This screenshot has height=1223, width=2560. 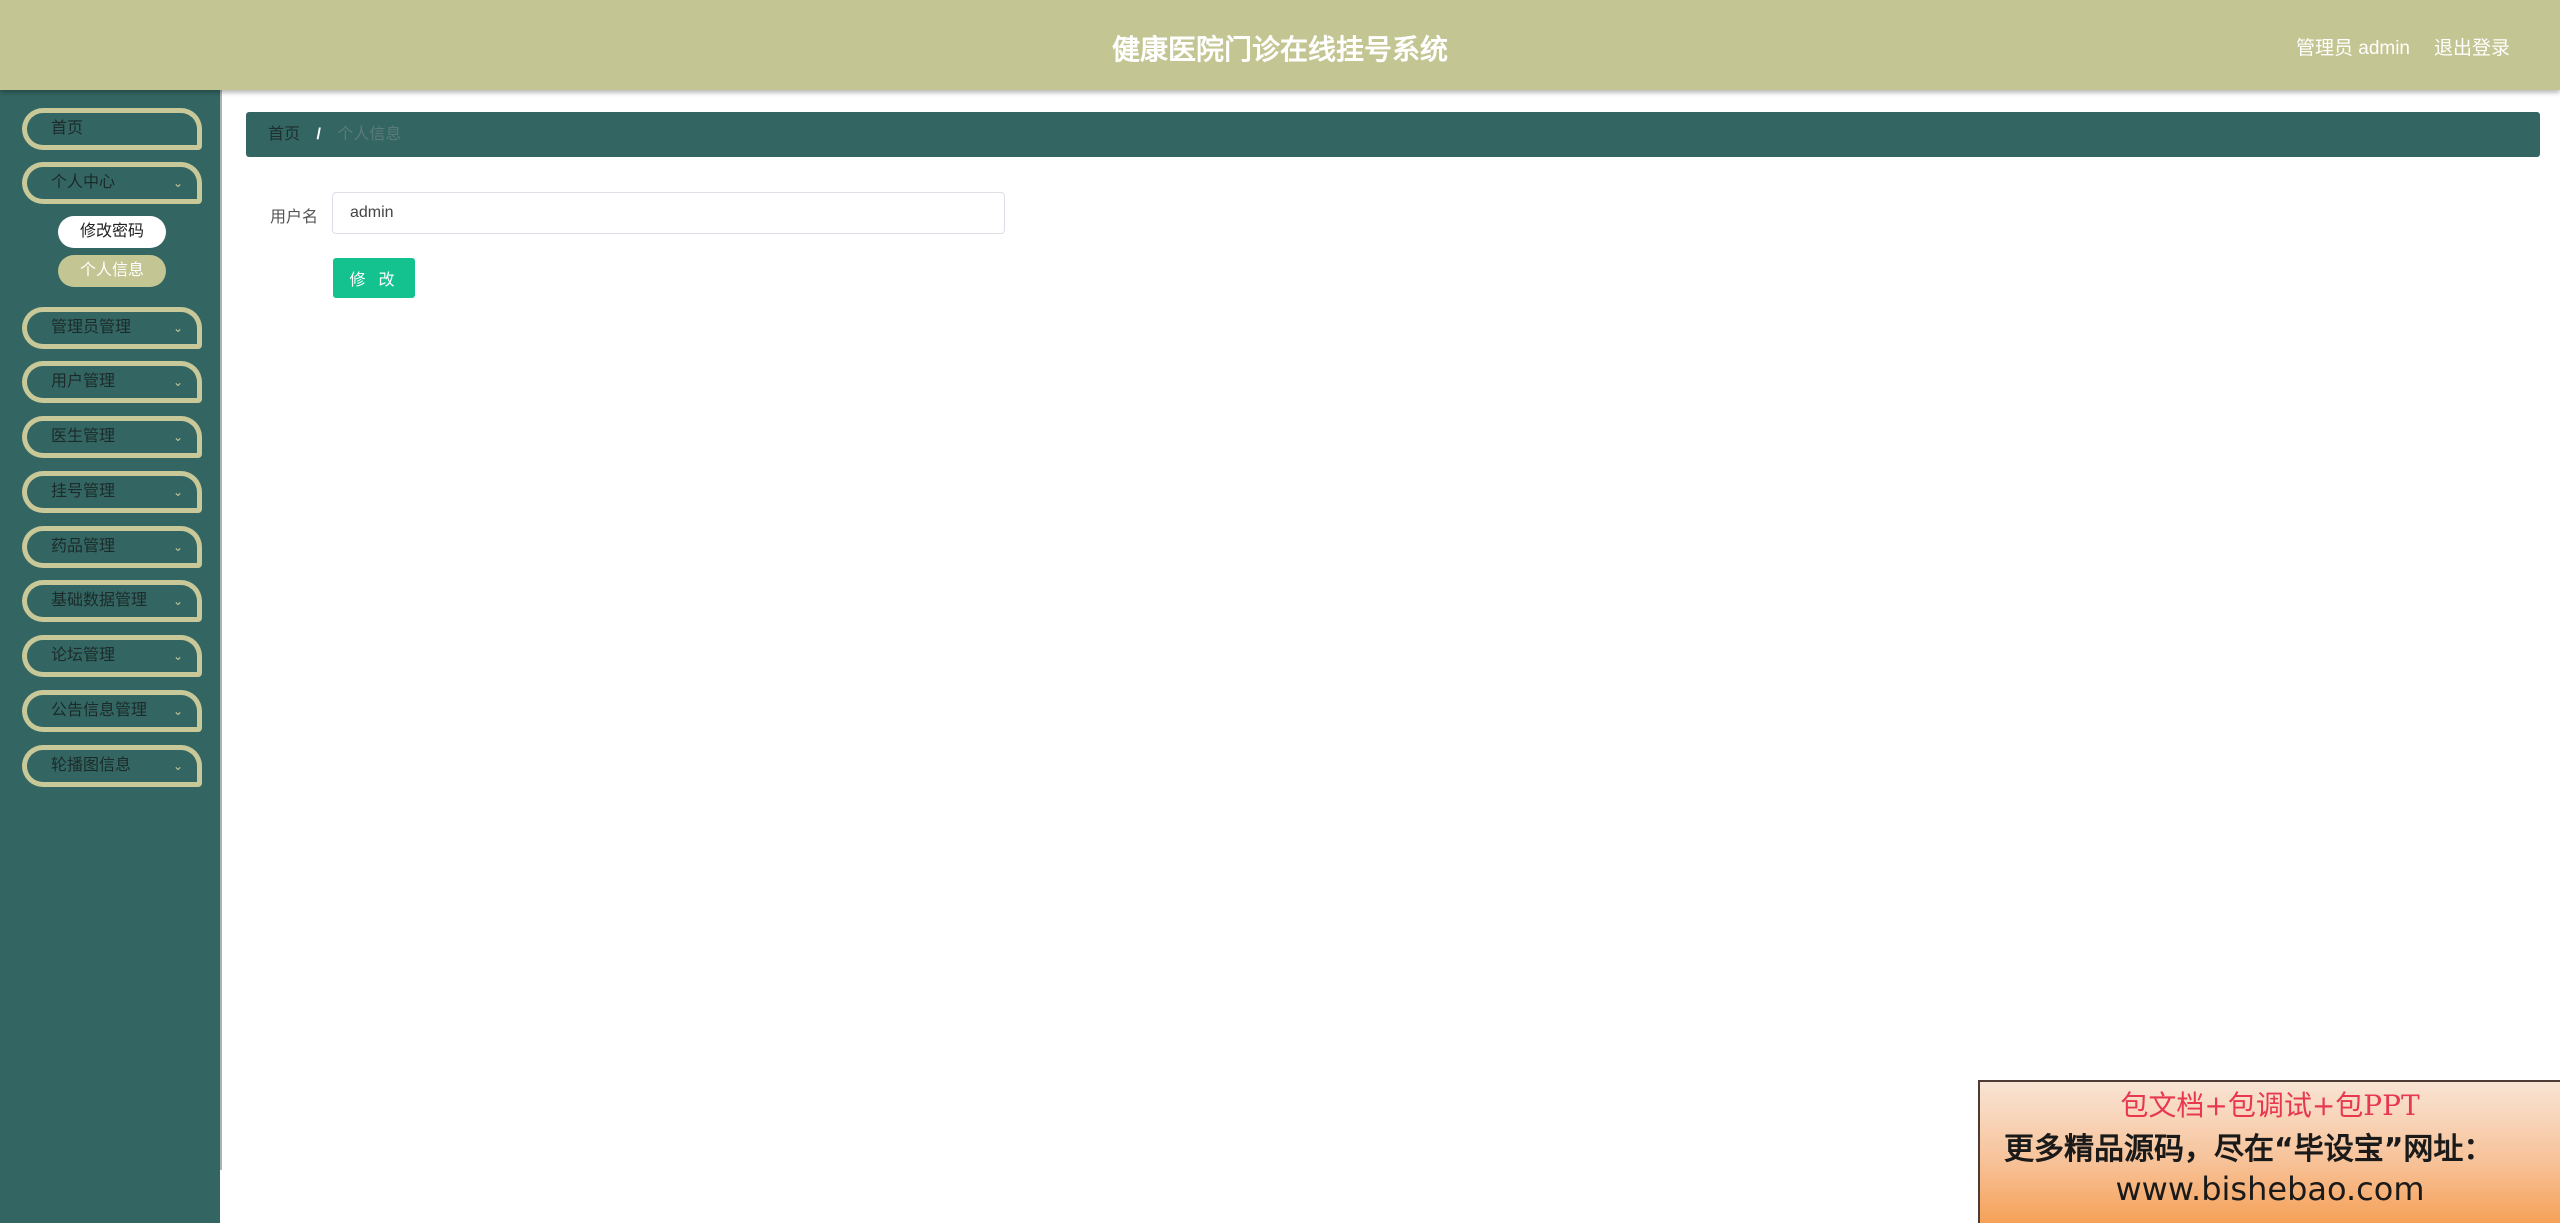 I want to click on app-title: 健康医院门诊在线挂号系统, so click(x=1279, y=49).